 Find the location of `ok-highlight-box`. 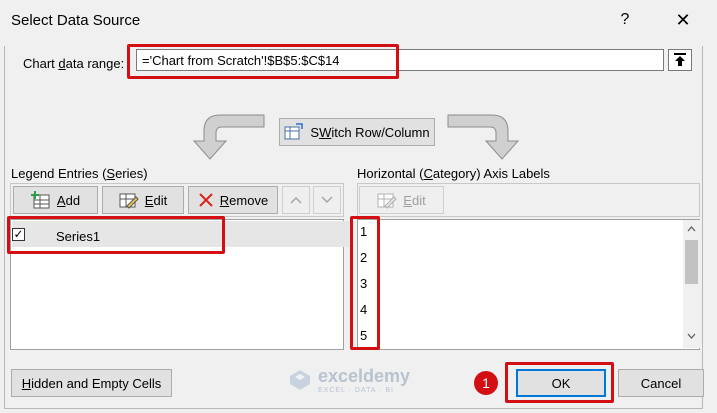

ok-highlight-box is located at coordinates (559, 382).